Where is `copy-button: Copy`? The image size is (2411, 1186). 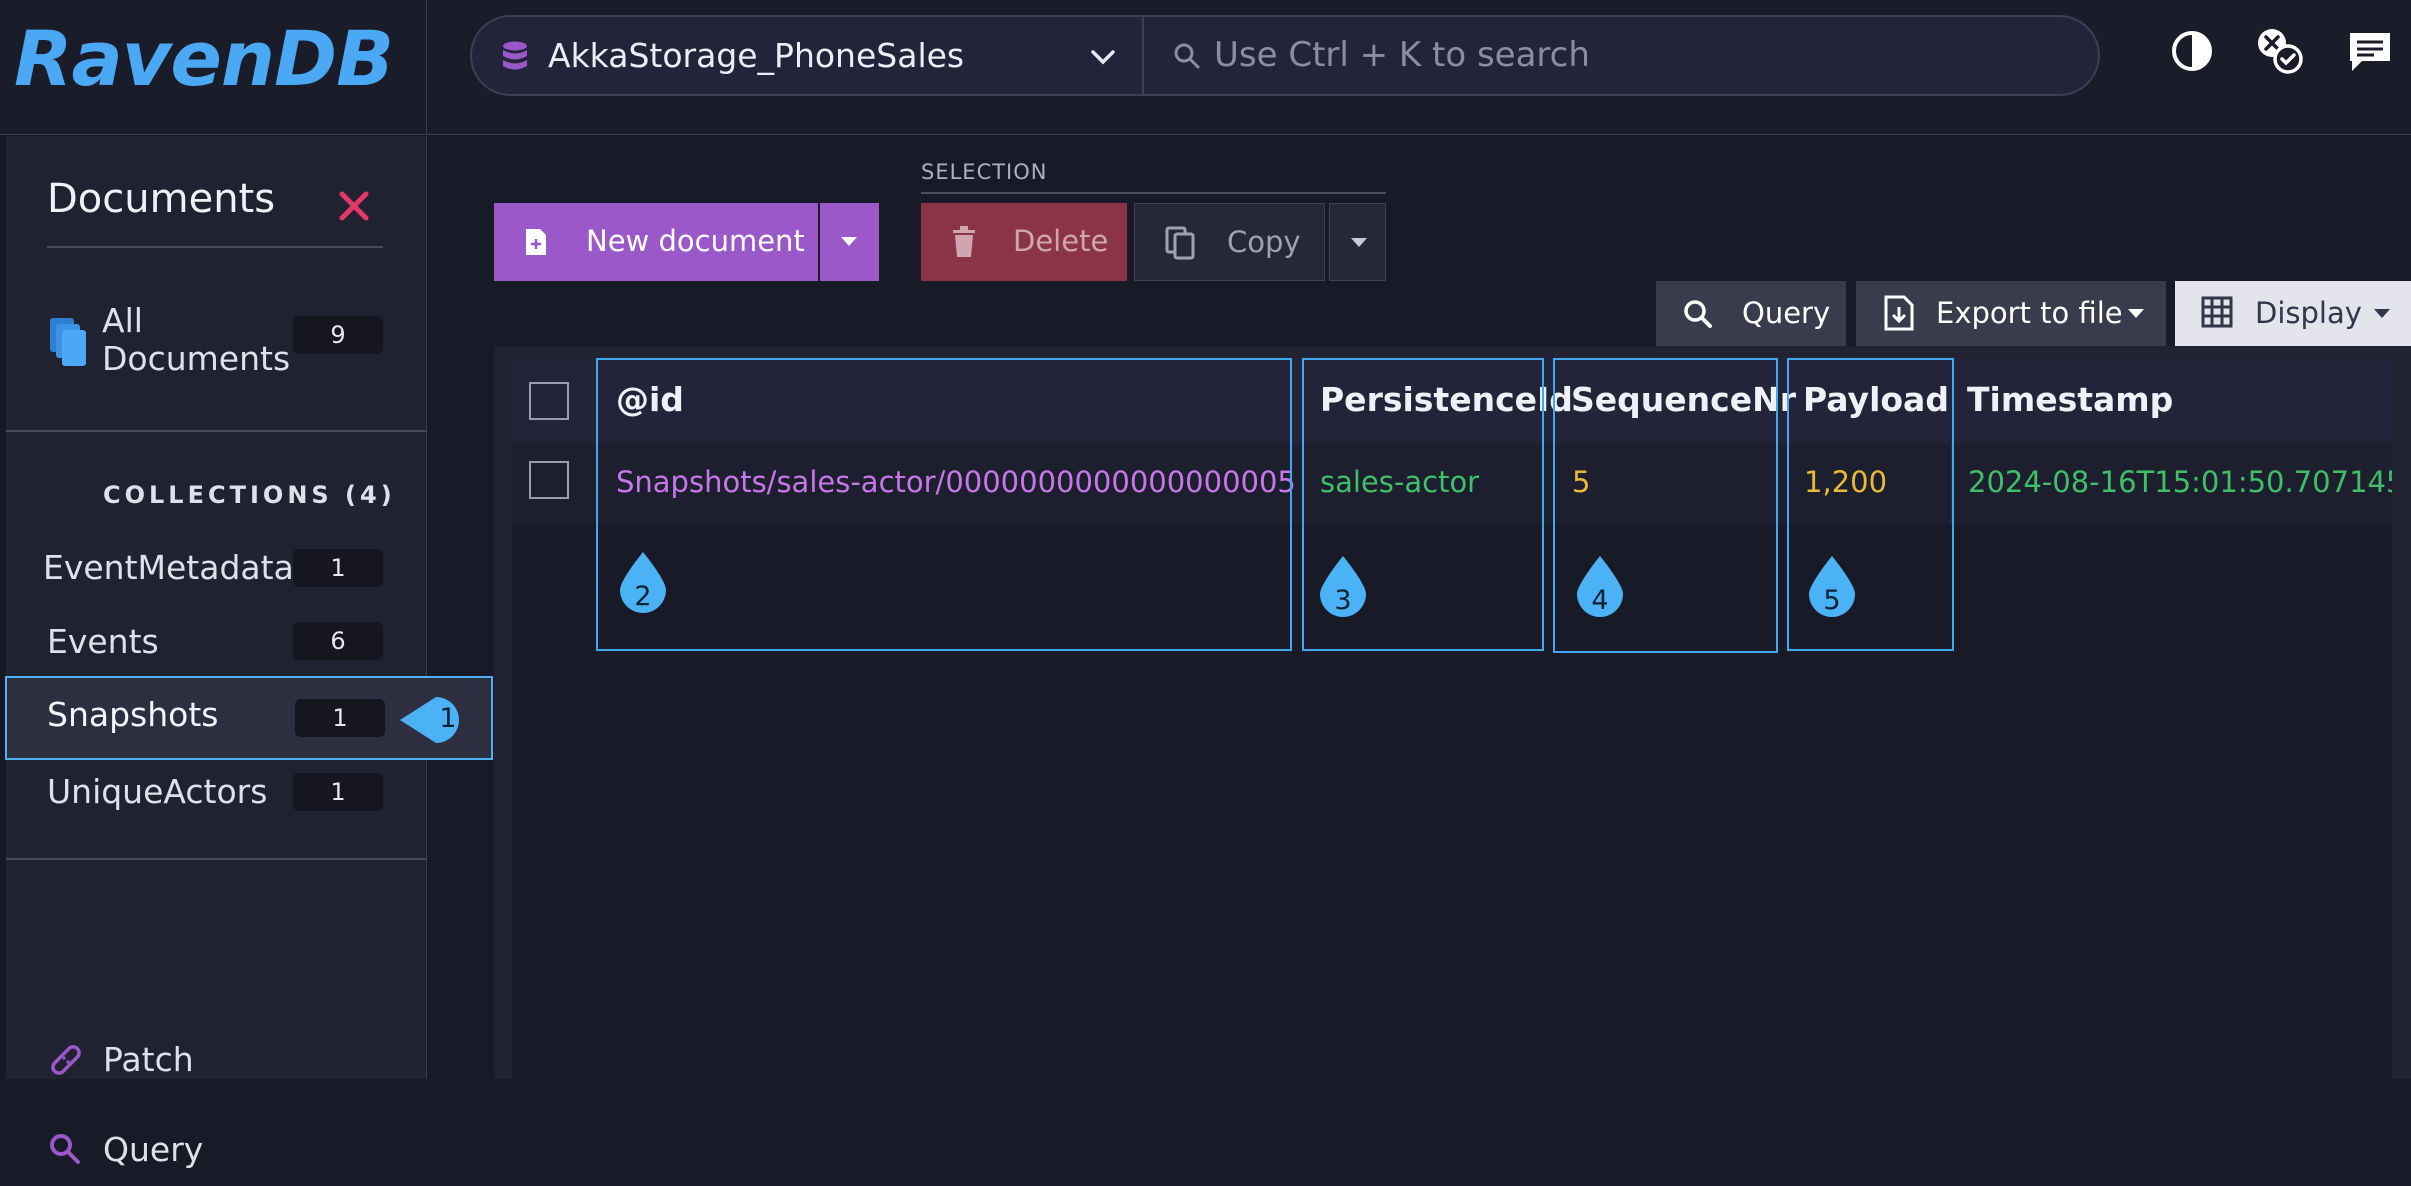
copy-button: Copy is located at coordinates (1229, 242).